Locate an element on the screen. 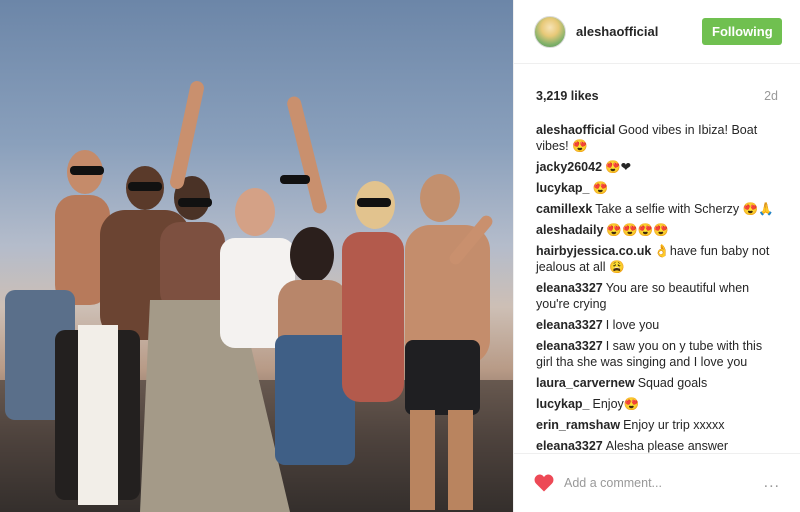 Image resolution: width=800 pixels, height=512 pixels. comment-username: camillexk is located at coordinates (564, 209).